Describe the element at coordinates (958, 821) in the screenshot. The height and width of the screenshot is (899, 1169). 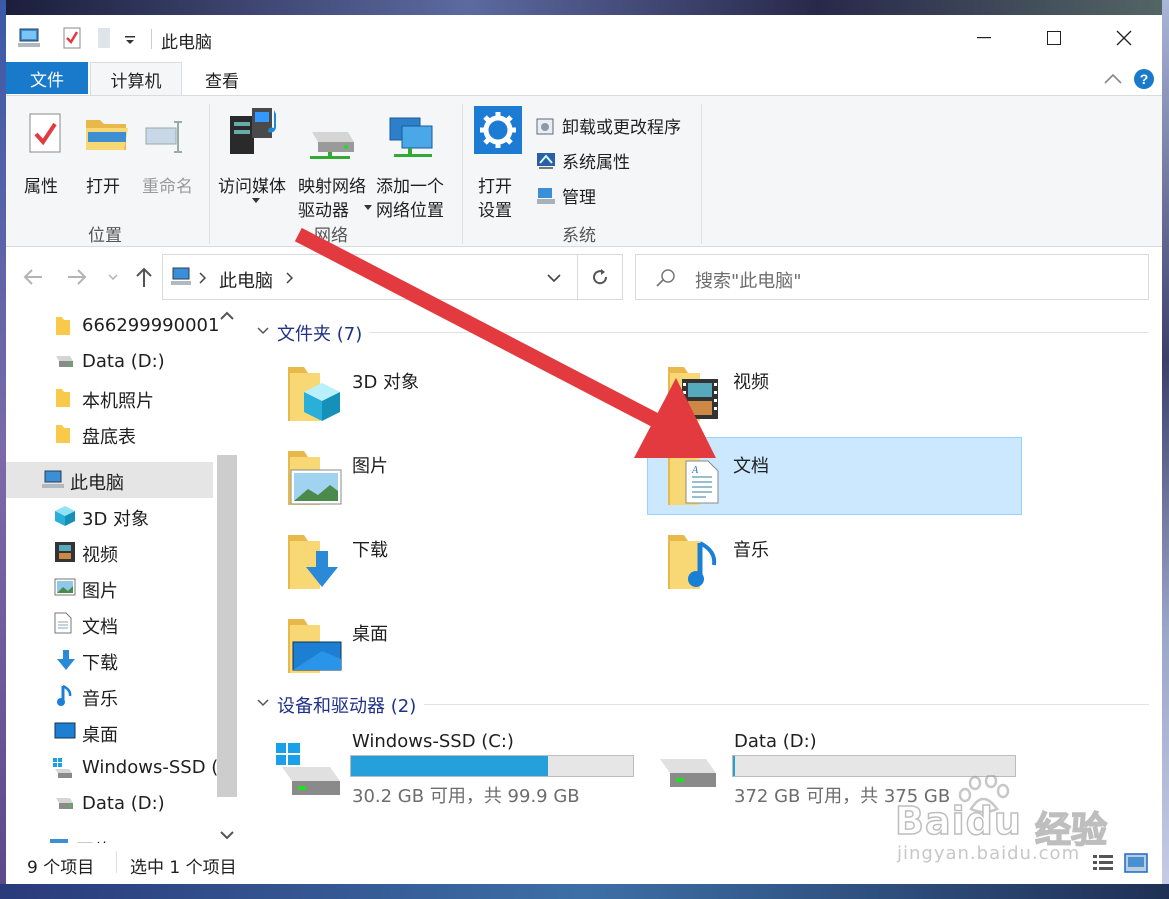
I see `watermark-brand: Baidu` at that location.